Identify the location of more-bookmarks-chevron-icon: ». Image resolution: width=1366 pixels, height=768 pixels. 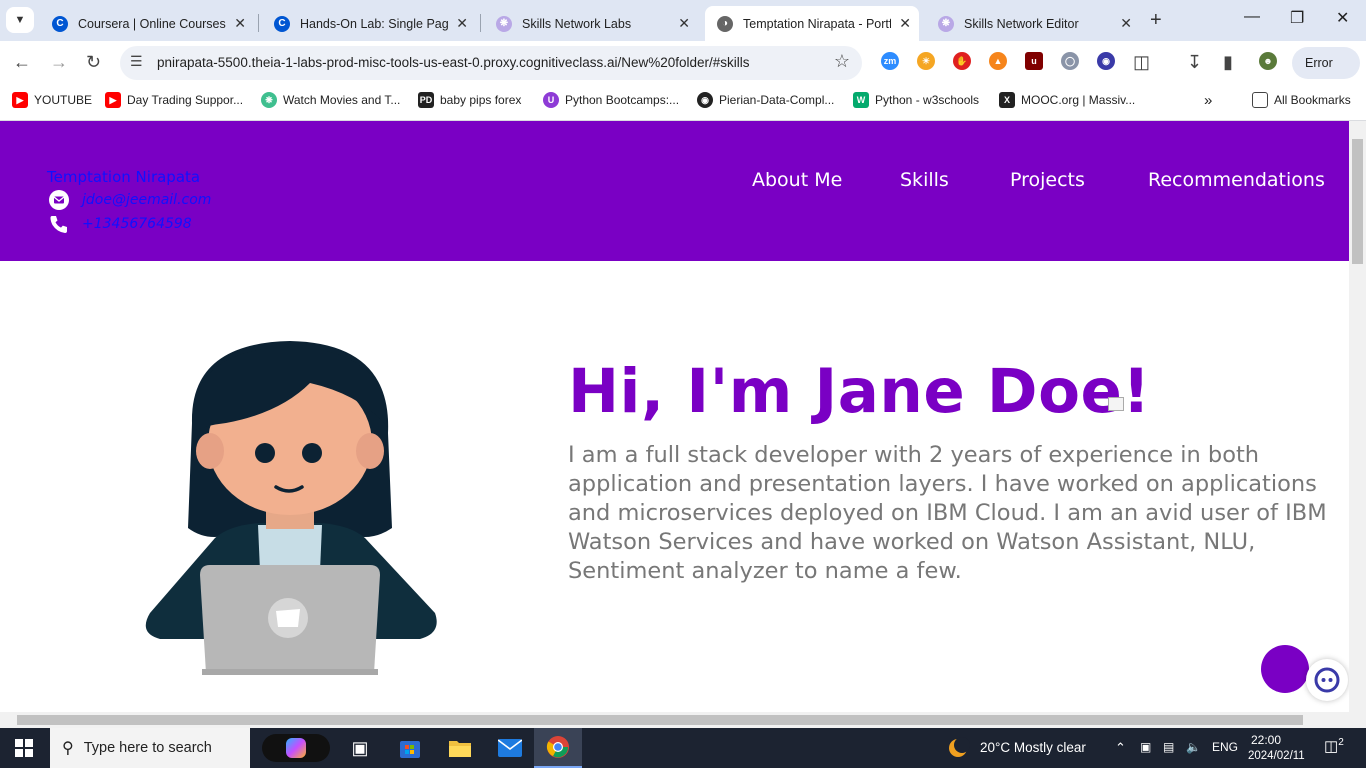
(1208, 100).